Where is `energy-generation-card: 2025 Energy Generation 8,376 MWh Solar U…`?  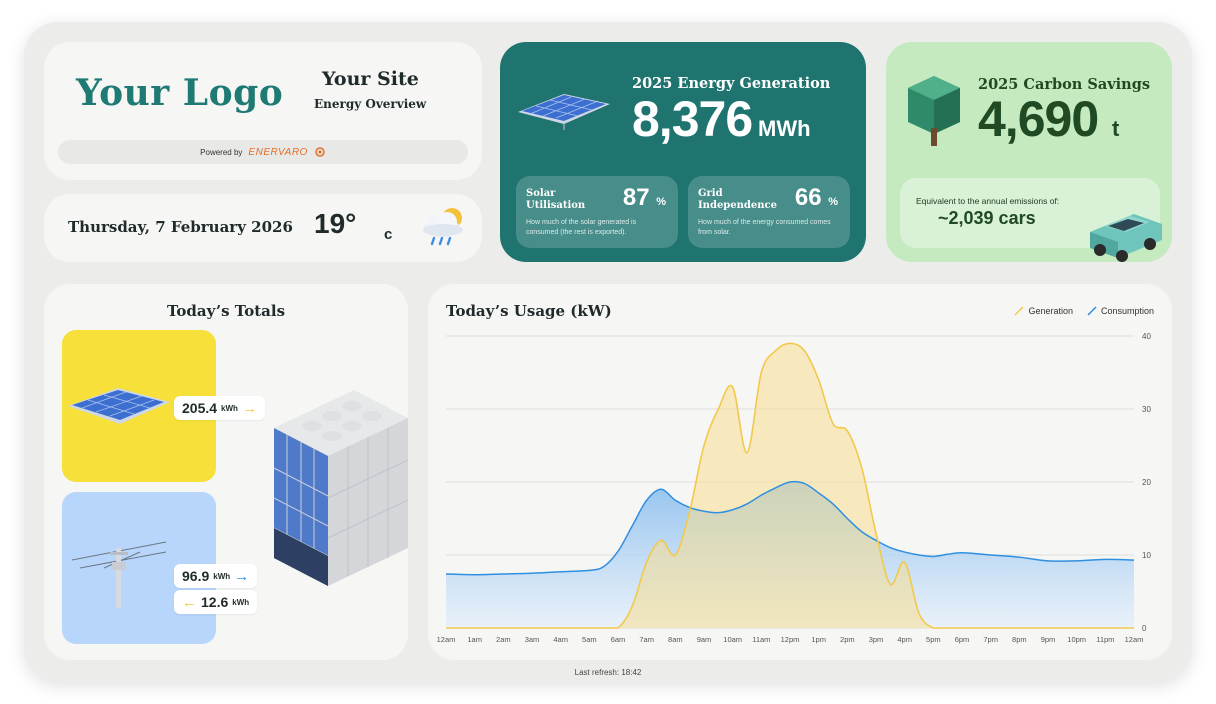 energy-generation-card: 2025 Energy Generation 8,376 MWh Solar U… is located at coordinates (683, 152).